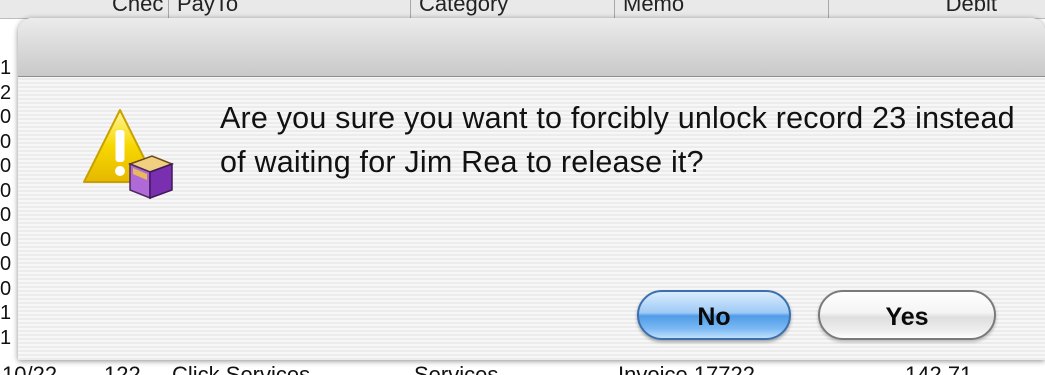 The width and height of the screenshot is (1045, 375). I want to click on column-header-check: Chec, so click(138, 9).